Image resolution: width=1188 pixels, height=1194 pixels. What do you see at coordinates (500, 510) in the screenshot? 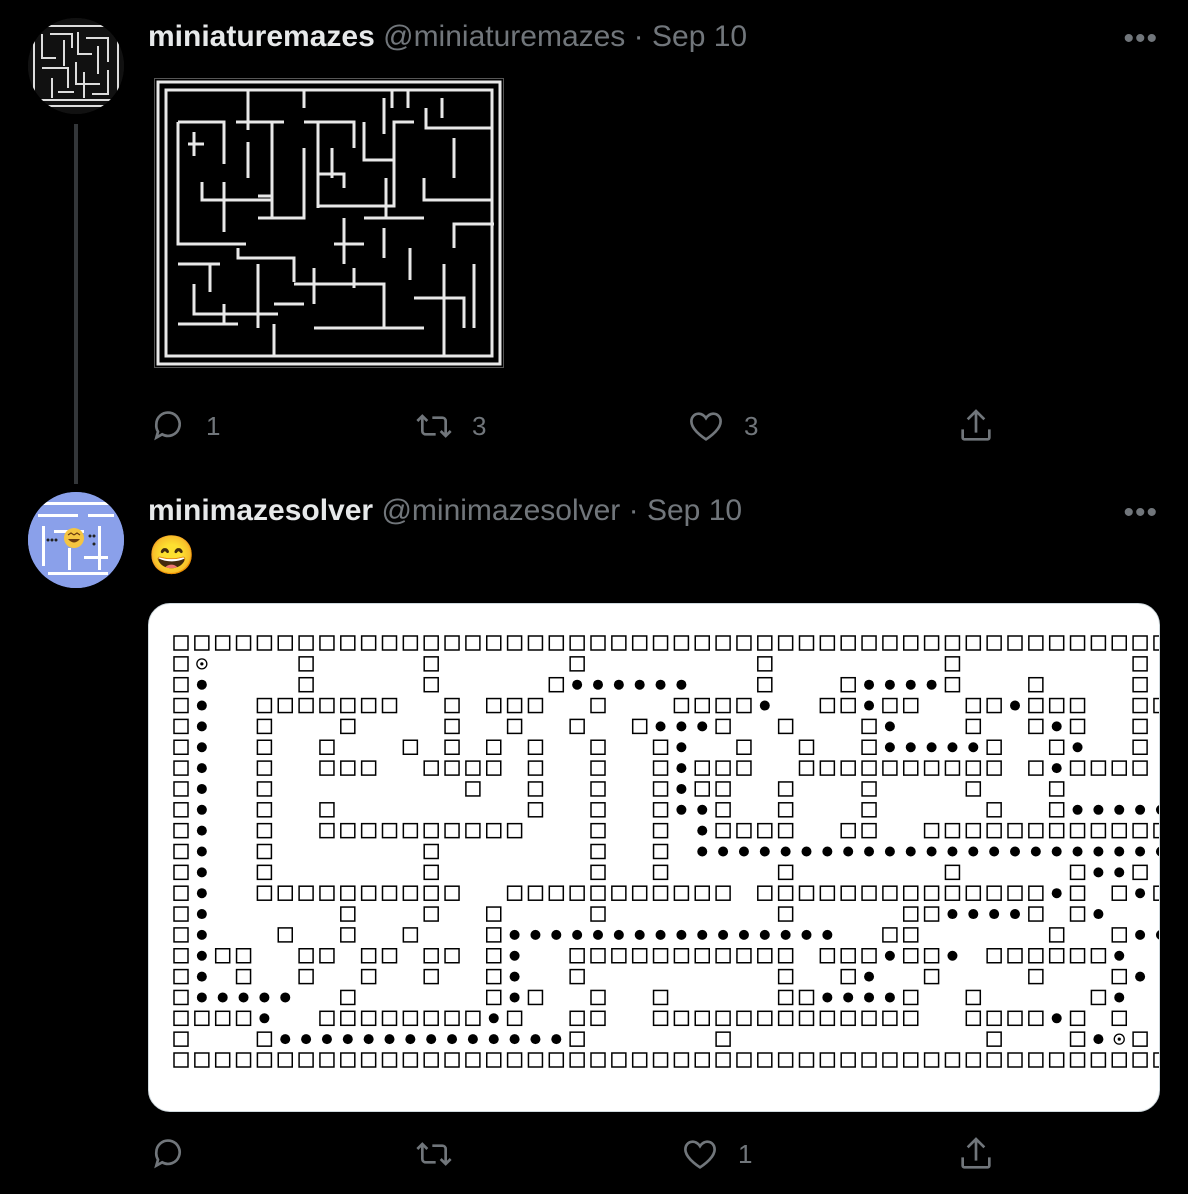
I see `handle: @minimazesolver` at bounding box center [500, 510].